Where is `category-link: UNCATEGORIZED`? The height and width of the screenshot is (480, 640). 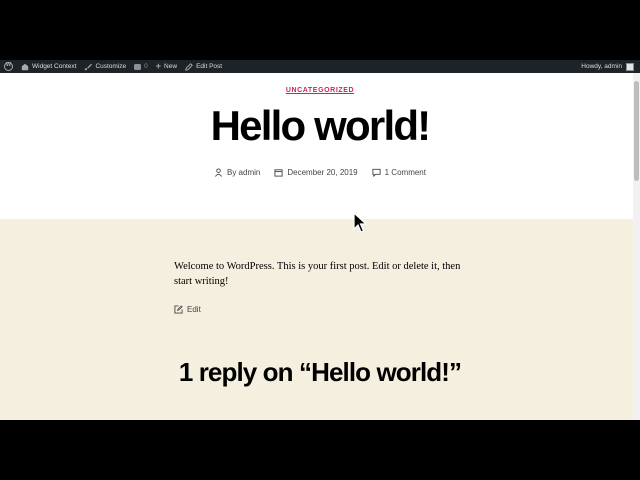 category-link: UNCATEGORIZED is located at coordinates (320, 90).